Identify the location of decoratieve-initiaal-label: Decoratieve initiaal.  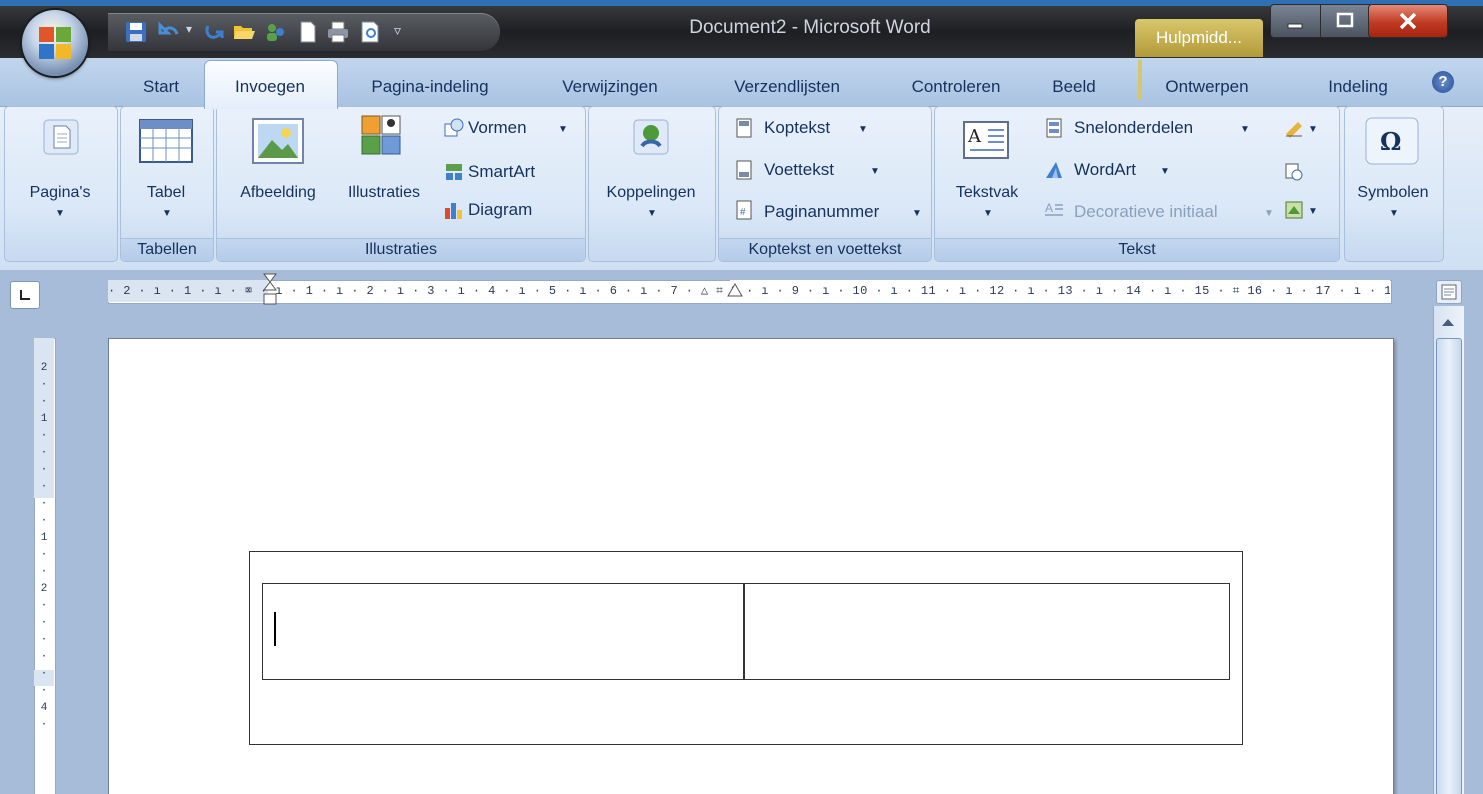
(1146, 211).